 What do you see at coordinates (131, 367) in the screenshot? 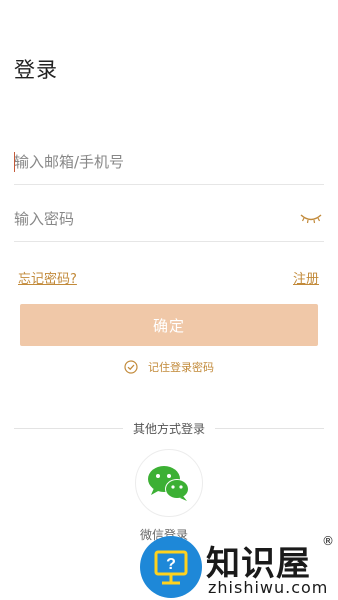
I see `check-circle-icon` at bounding box center [131, 367].